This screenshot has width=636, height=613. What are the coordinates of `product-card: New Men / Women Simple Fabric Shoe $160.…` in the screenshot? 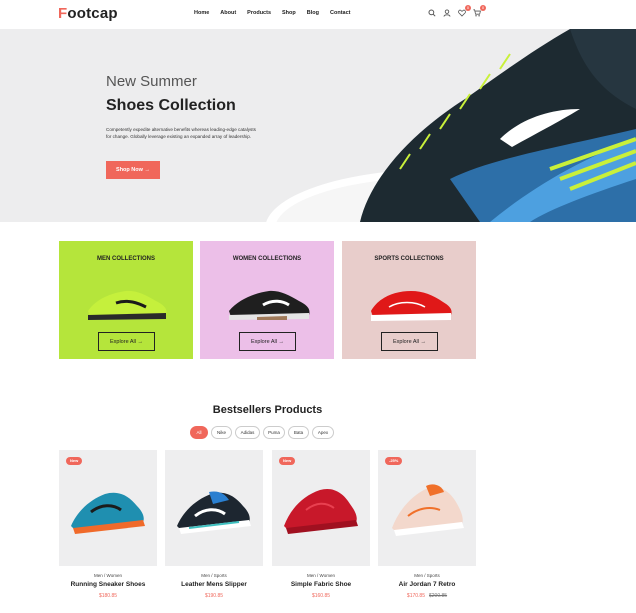 It's located at (321, 531).